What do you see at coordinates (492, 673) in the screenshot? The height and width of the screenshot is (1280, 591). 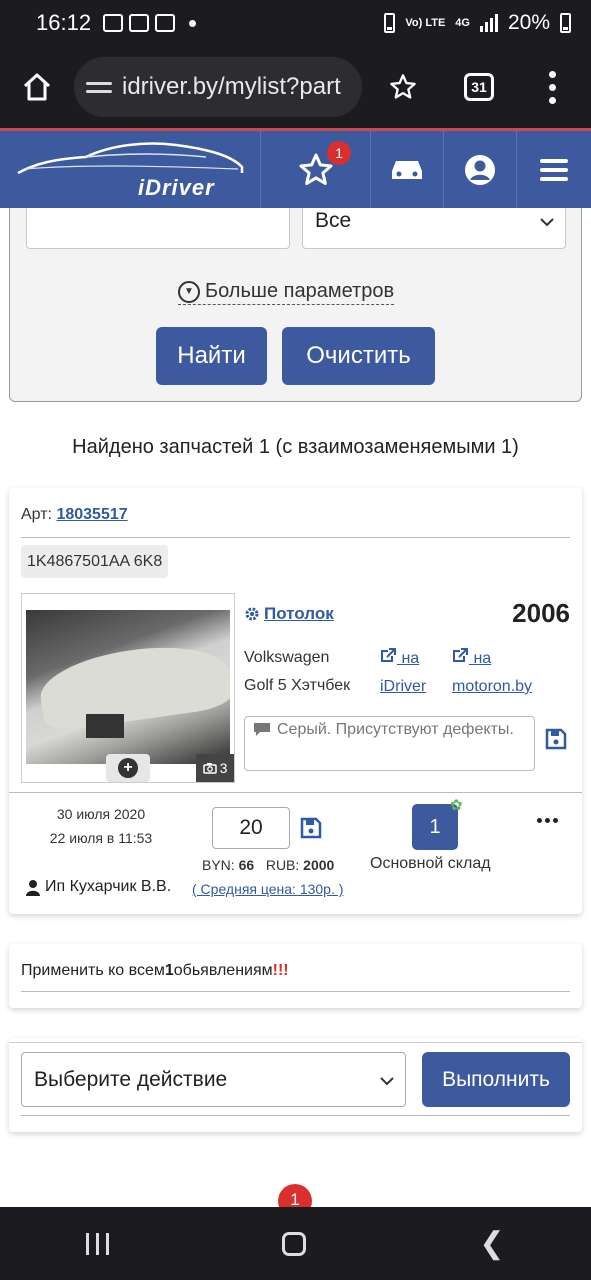 I see `motoron-link: на motoron.by` at bounding box center [492, 673].